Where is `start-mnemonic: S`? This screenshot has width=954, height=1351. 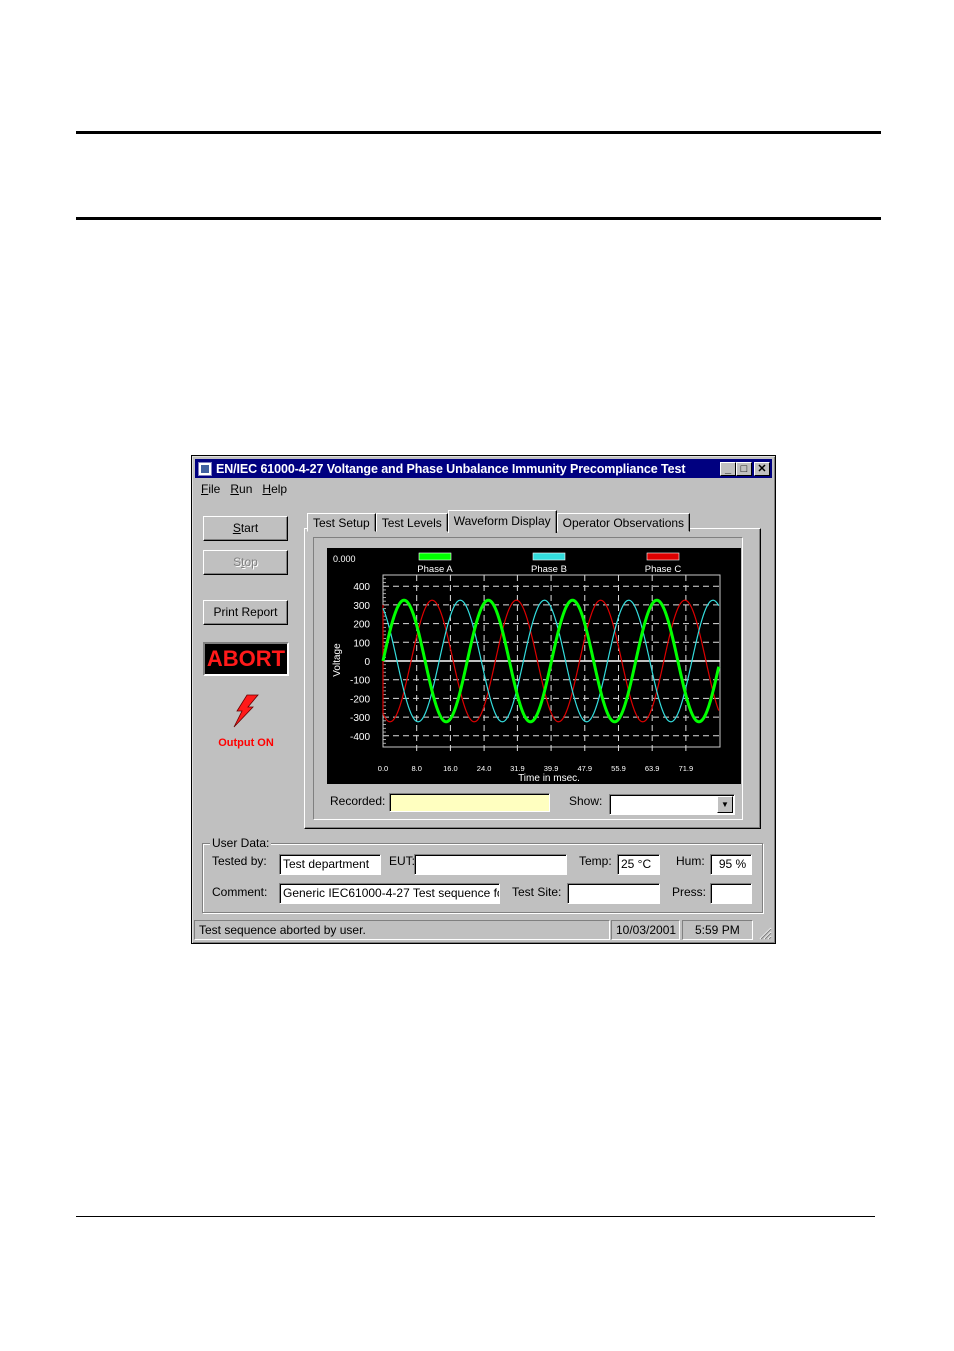
start-mnemonic: S is located at coordinates (236, 528).